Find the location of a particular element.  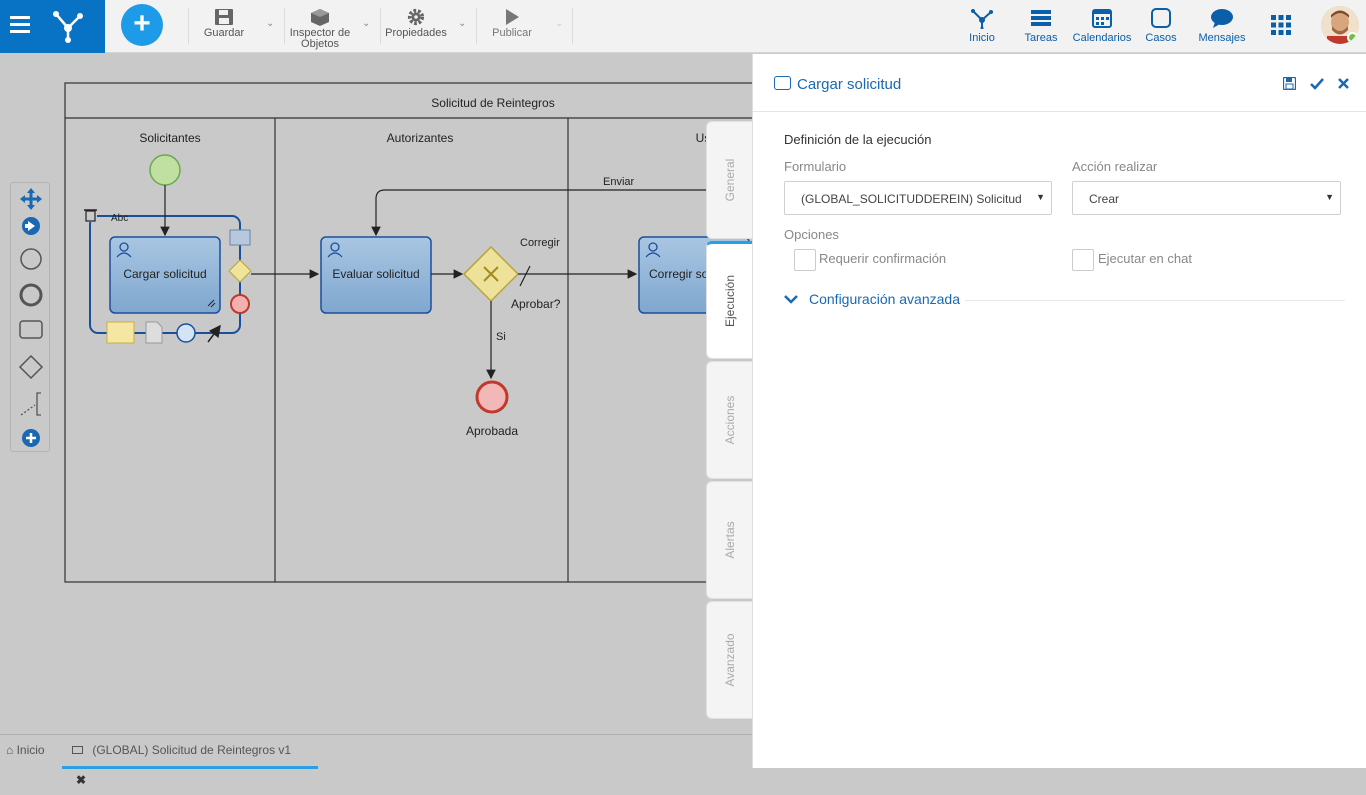

apps-grid-icon is located at coordinates (1281, 25).